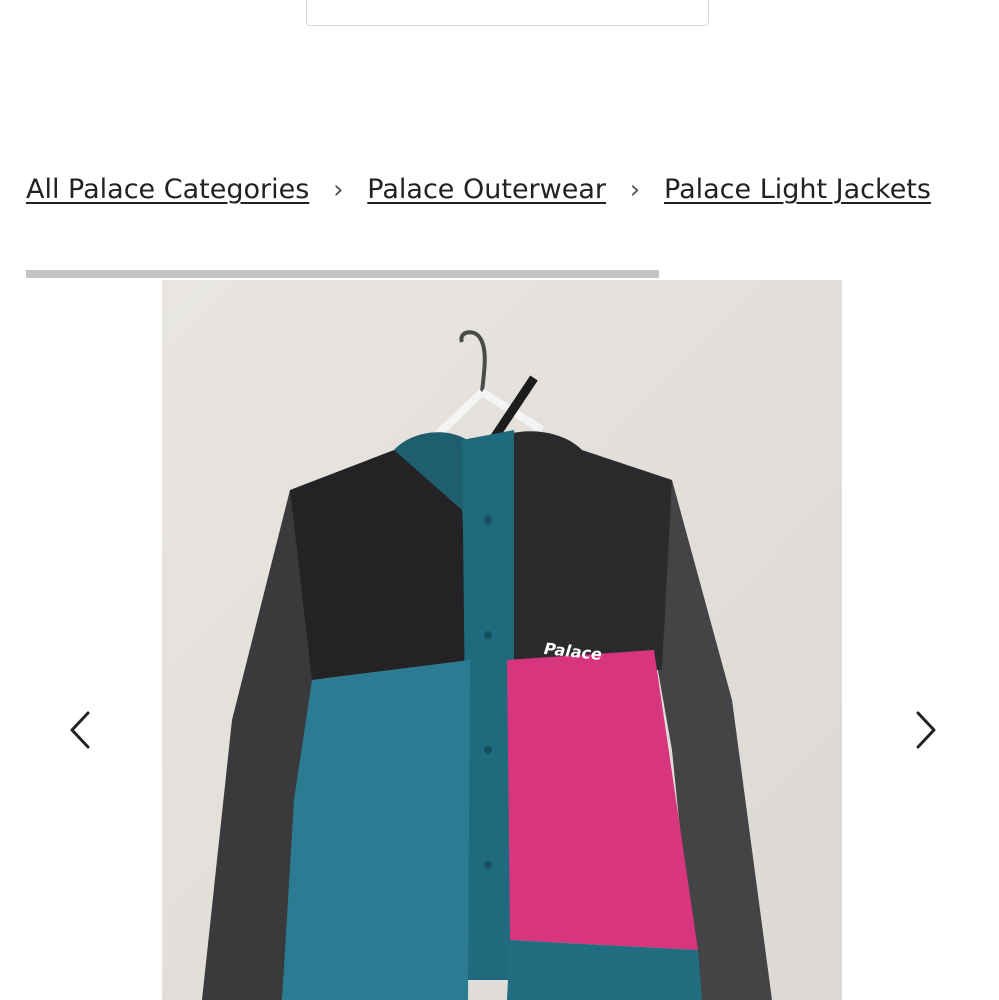 This screenshot has height=1000, width=999. Describe the element at coordinates (80, 730) in the screenshot. I see `chevron-left-icon` at that location.